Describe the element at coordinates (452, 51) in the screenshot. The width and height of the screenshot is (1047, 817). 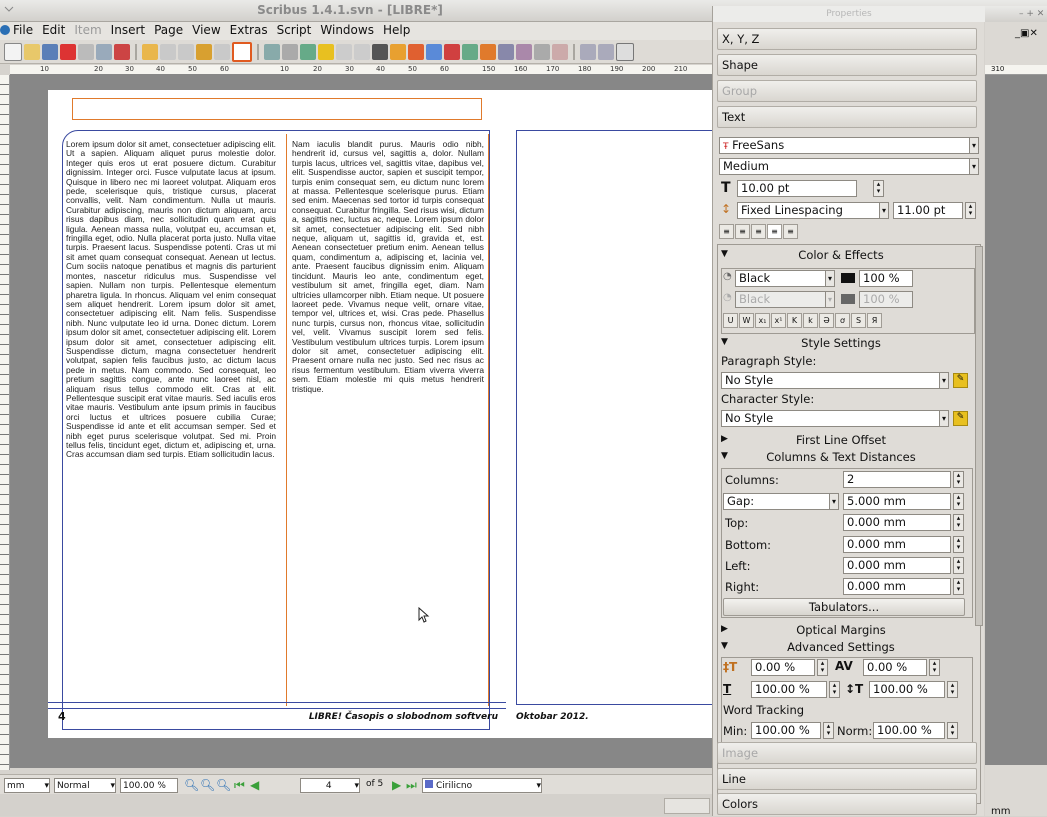
I see `zoom-icon` at that location.